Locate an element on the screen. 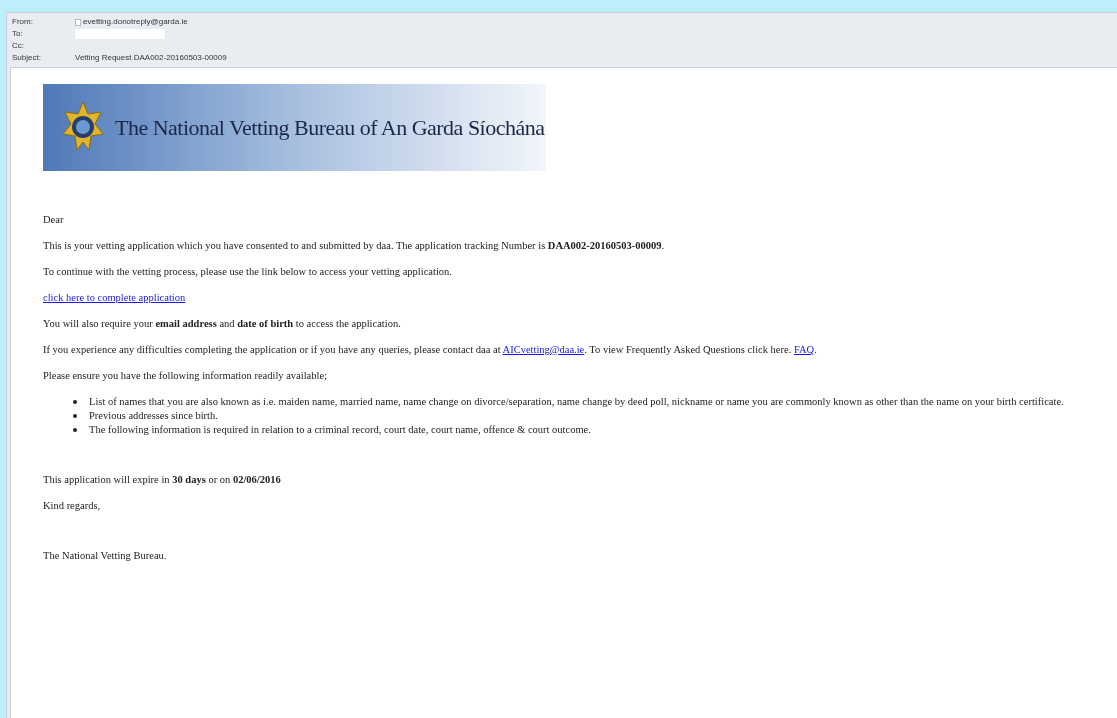  banner-title: The National Vetting Bureau of An Garda Síochána is located at coordinates (330, 128).